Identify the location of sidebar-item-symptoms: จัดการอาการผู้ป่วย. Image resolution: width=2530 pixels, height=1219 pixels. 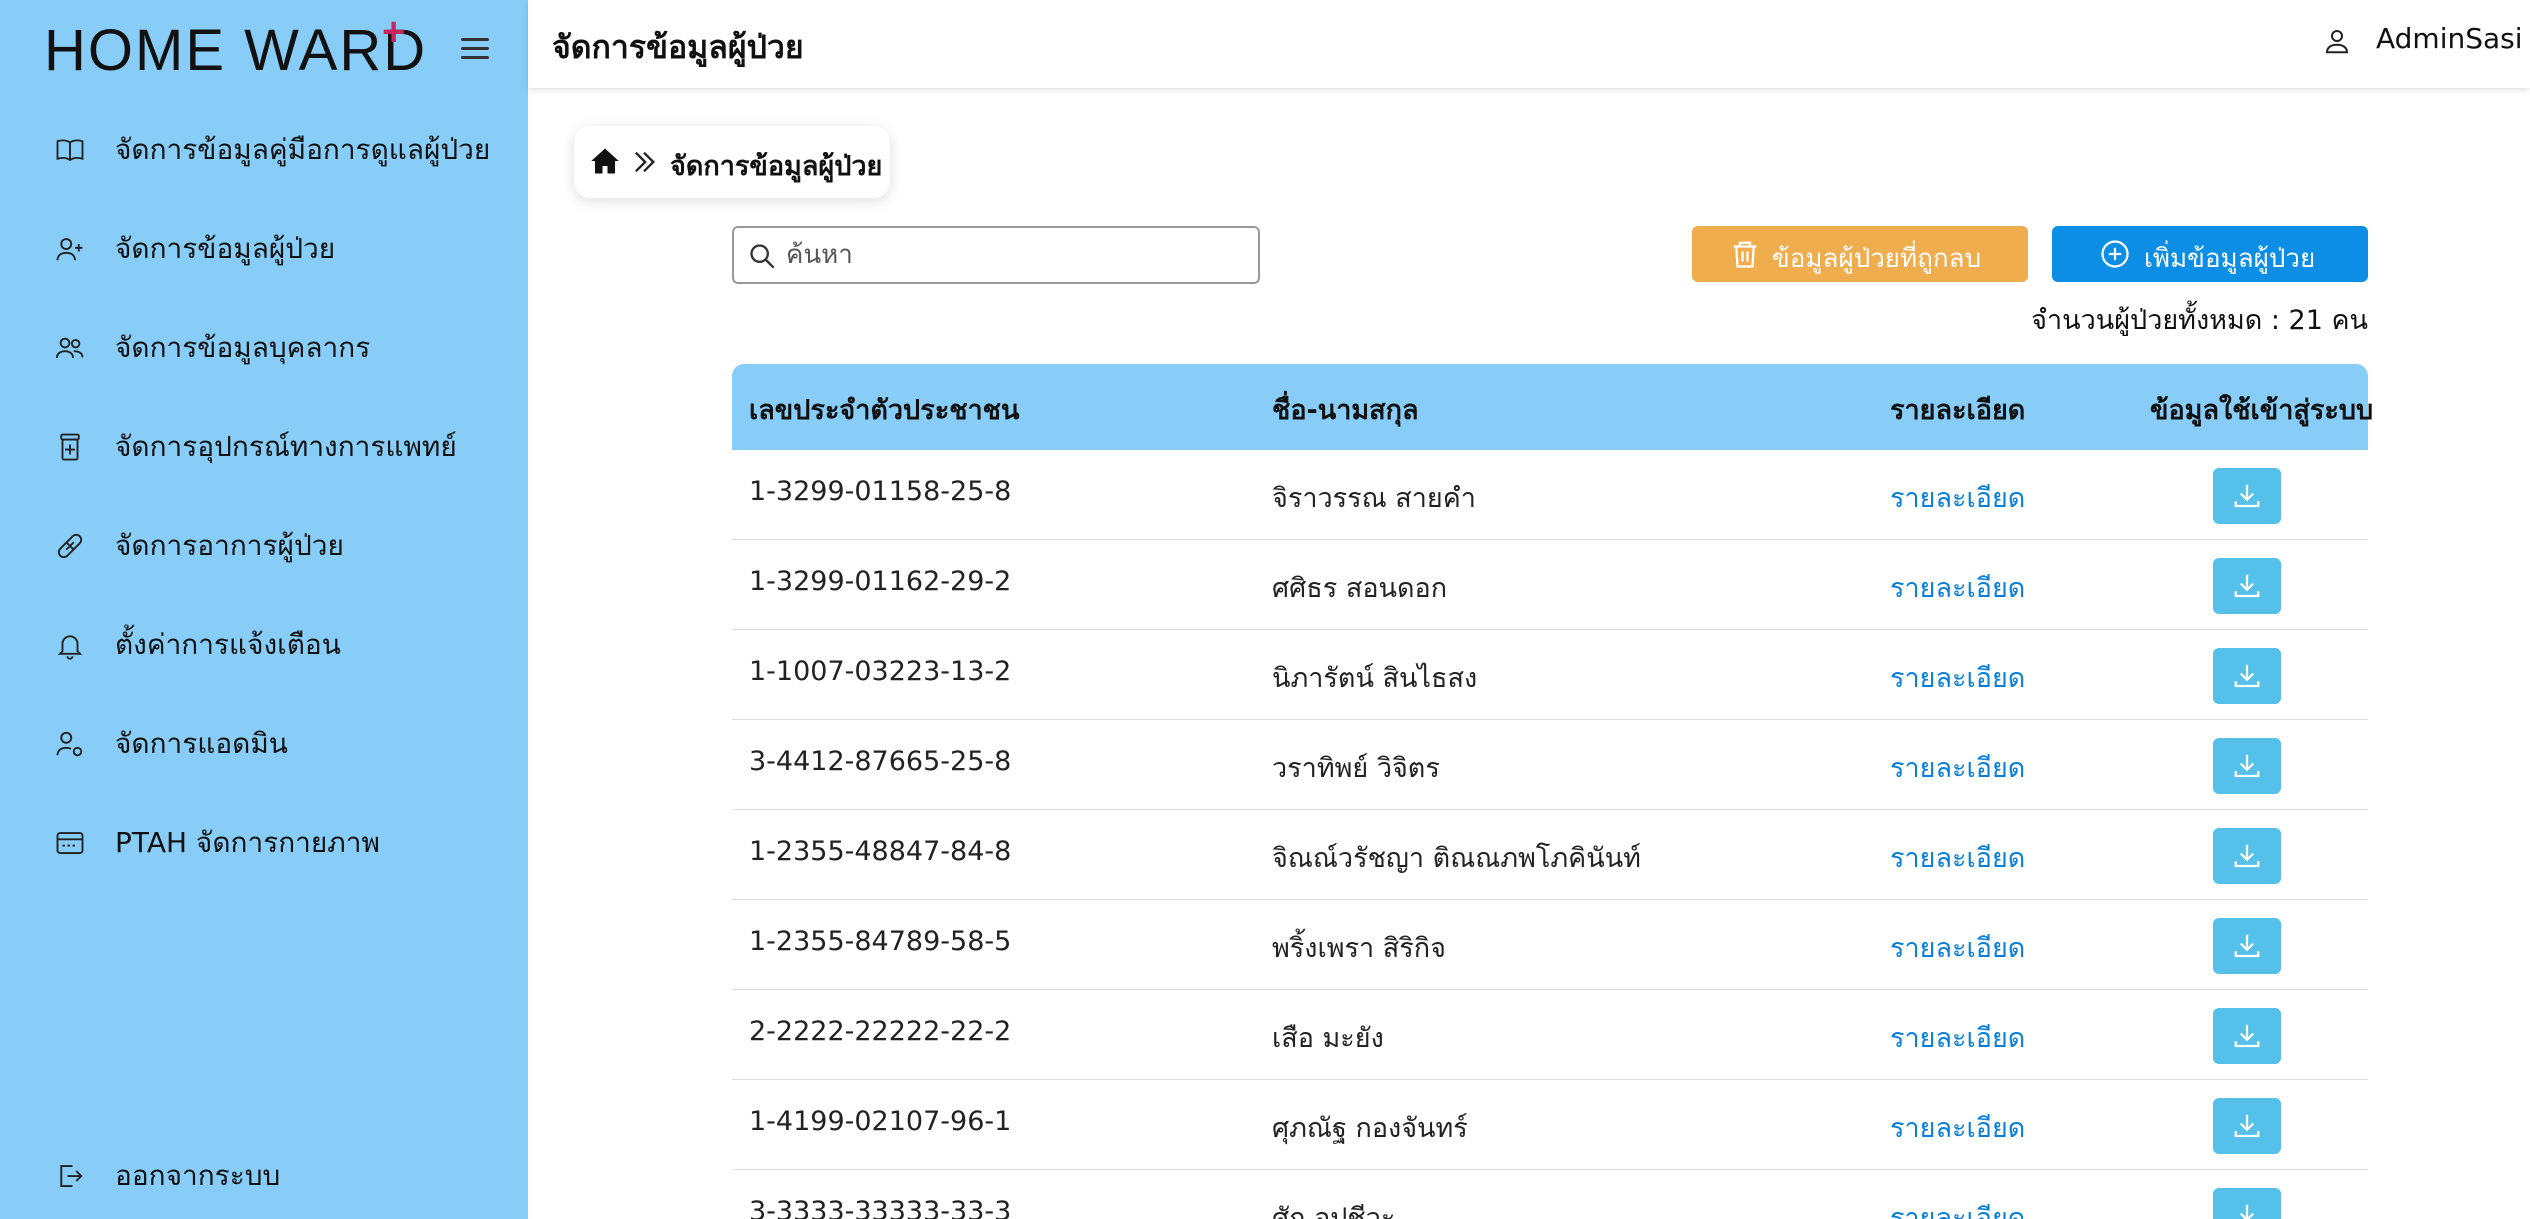
(264, 546).